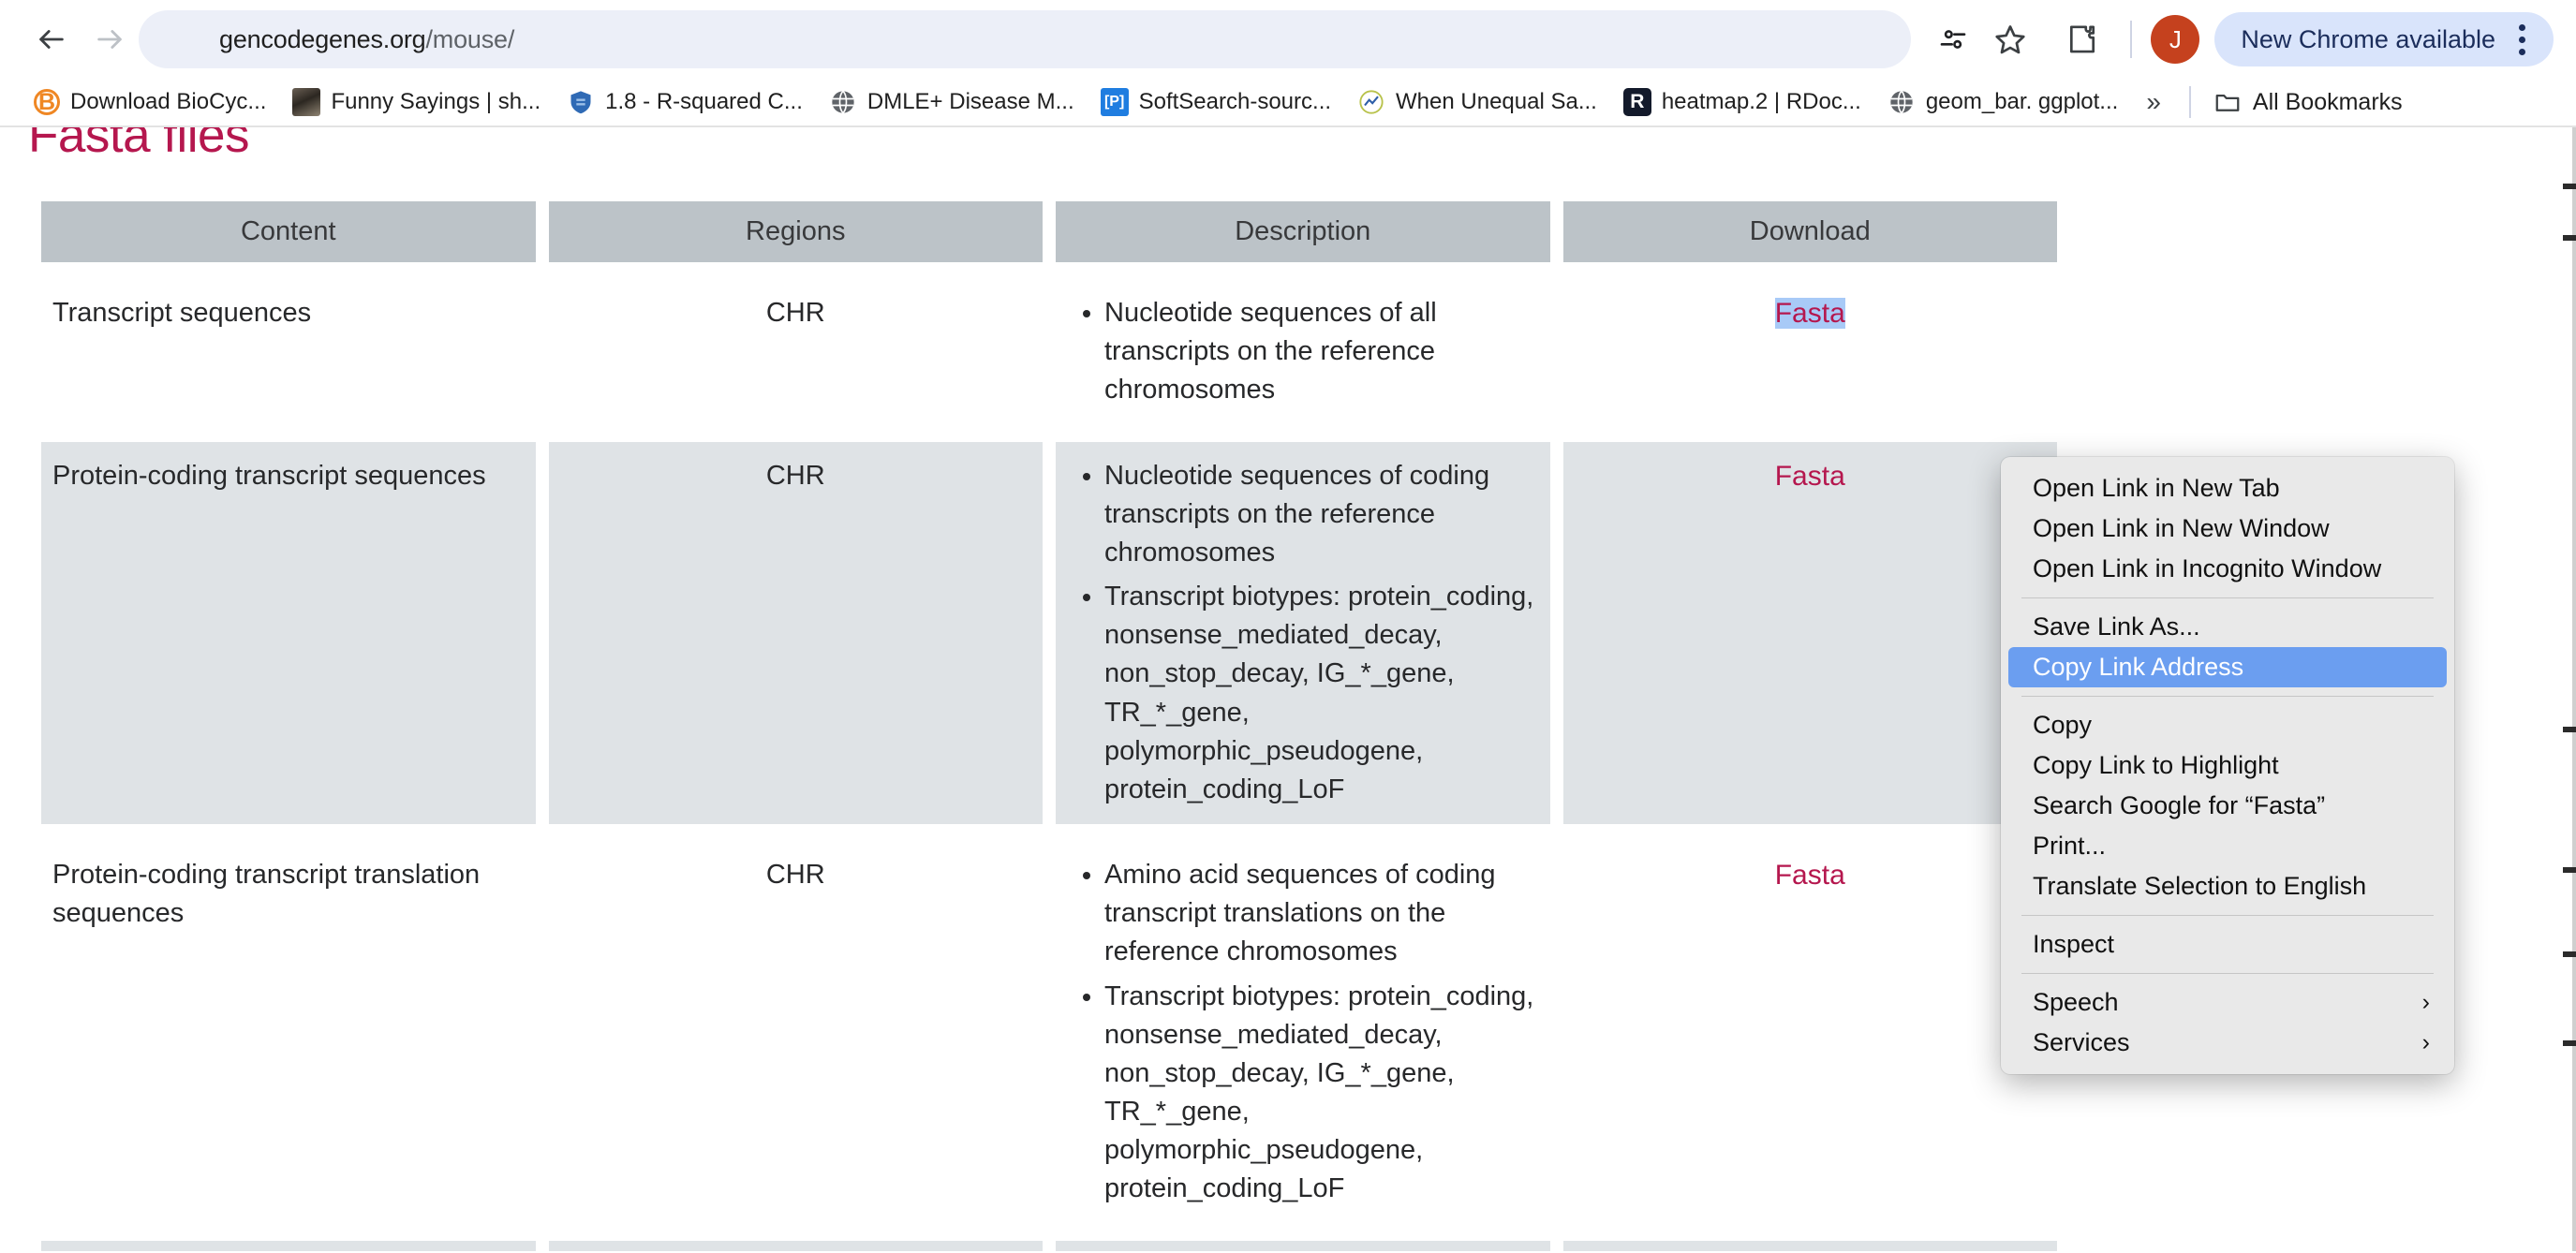  I want to click on chrome-update-button: New Chrome available, so click(2384, 39).